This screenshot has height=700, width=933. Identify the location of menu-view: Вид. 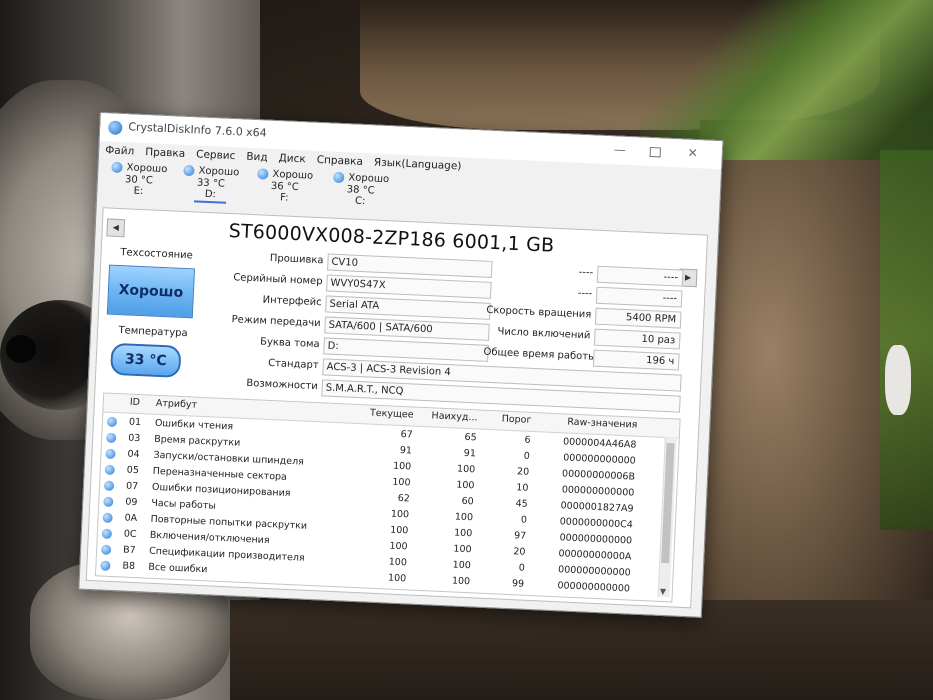
(257, 159).